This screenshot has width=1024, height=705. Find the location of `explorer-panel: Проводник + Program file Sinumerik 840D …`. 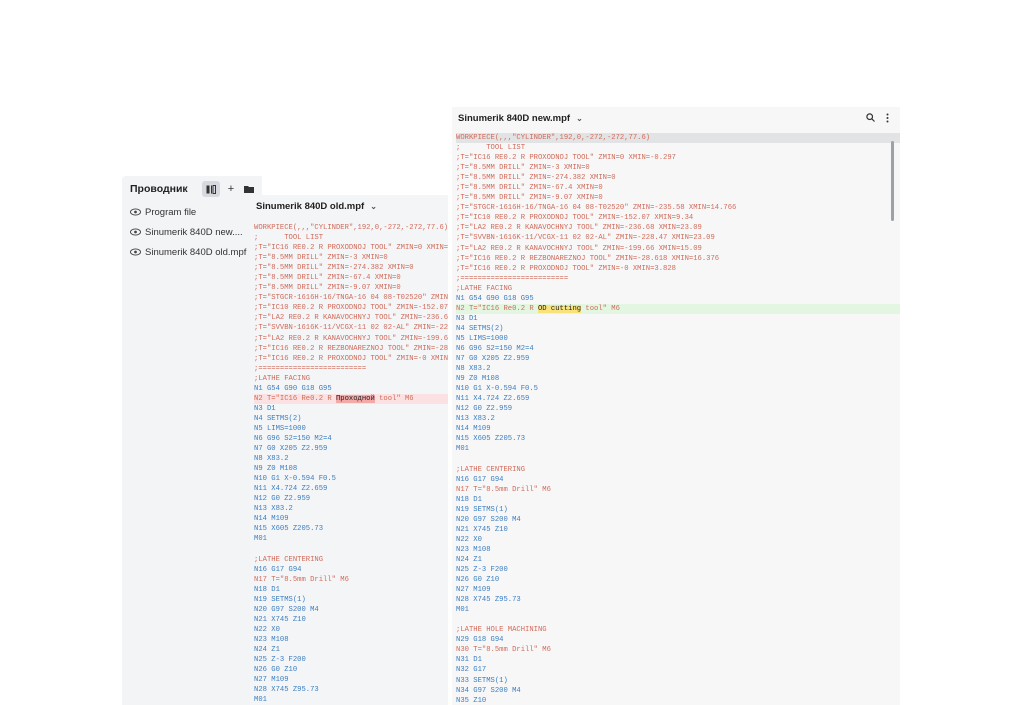

explorer-panel: Проводник + Program file Sinumerik 840D … is located at coordinates (192, 440).